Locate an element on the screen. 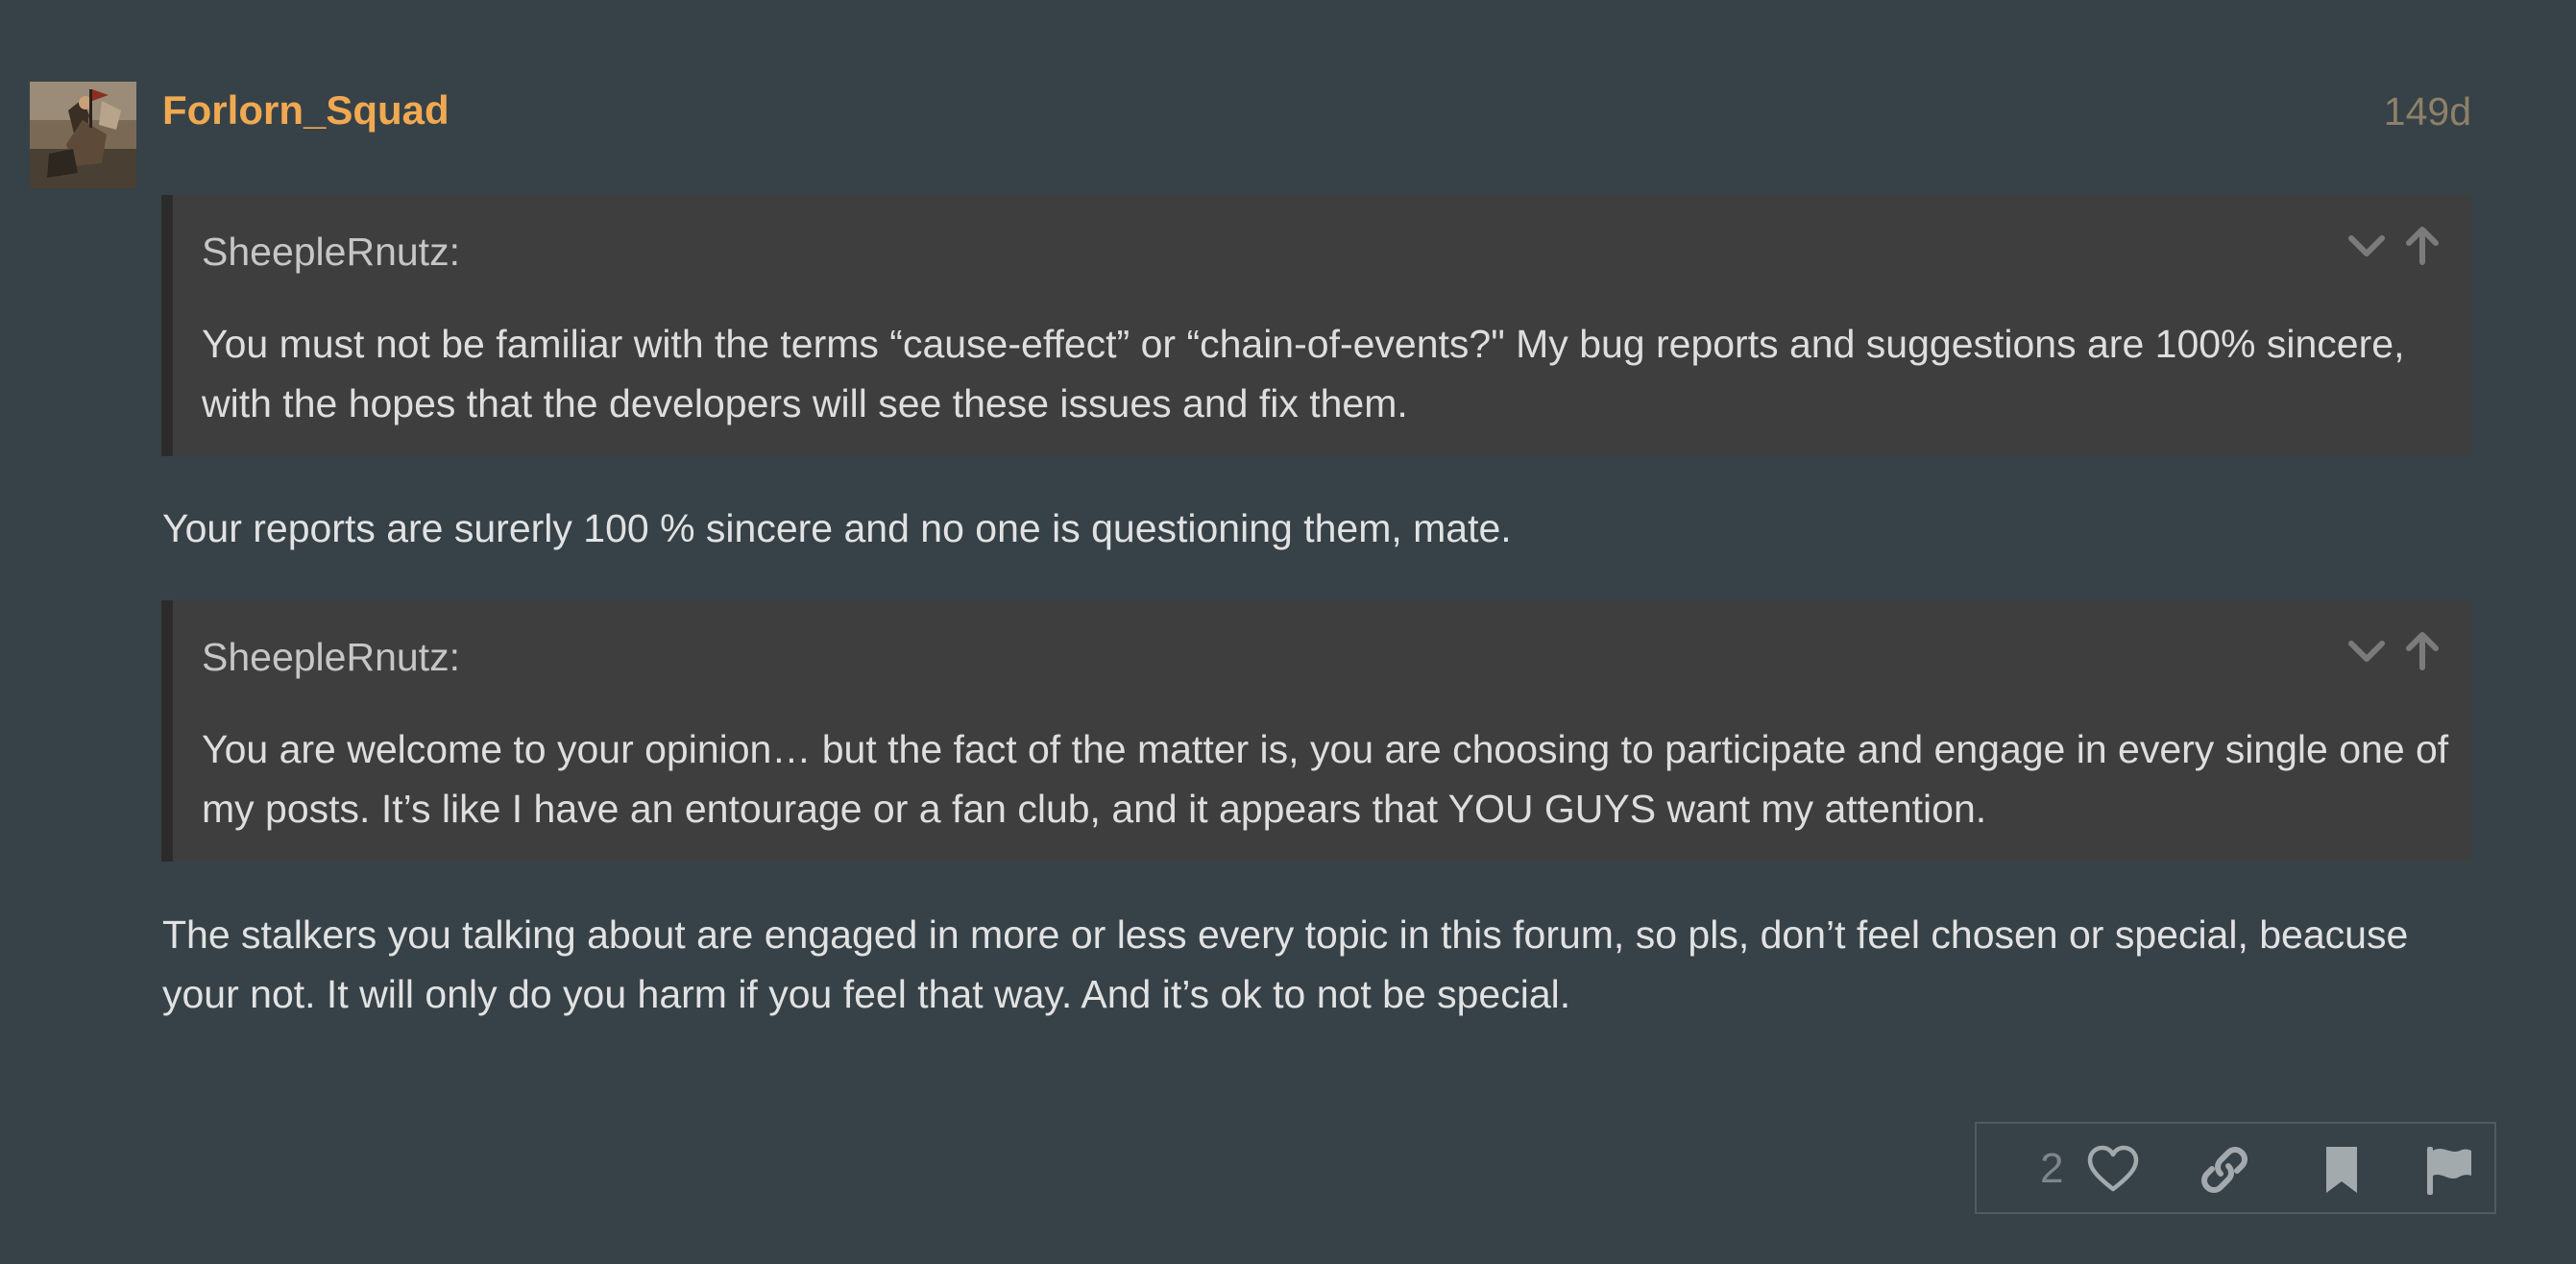 This screenshot has width=2576, height=1264. post-age: 149d is located at coordinates (2427, 111).